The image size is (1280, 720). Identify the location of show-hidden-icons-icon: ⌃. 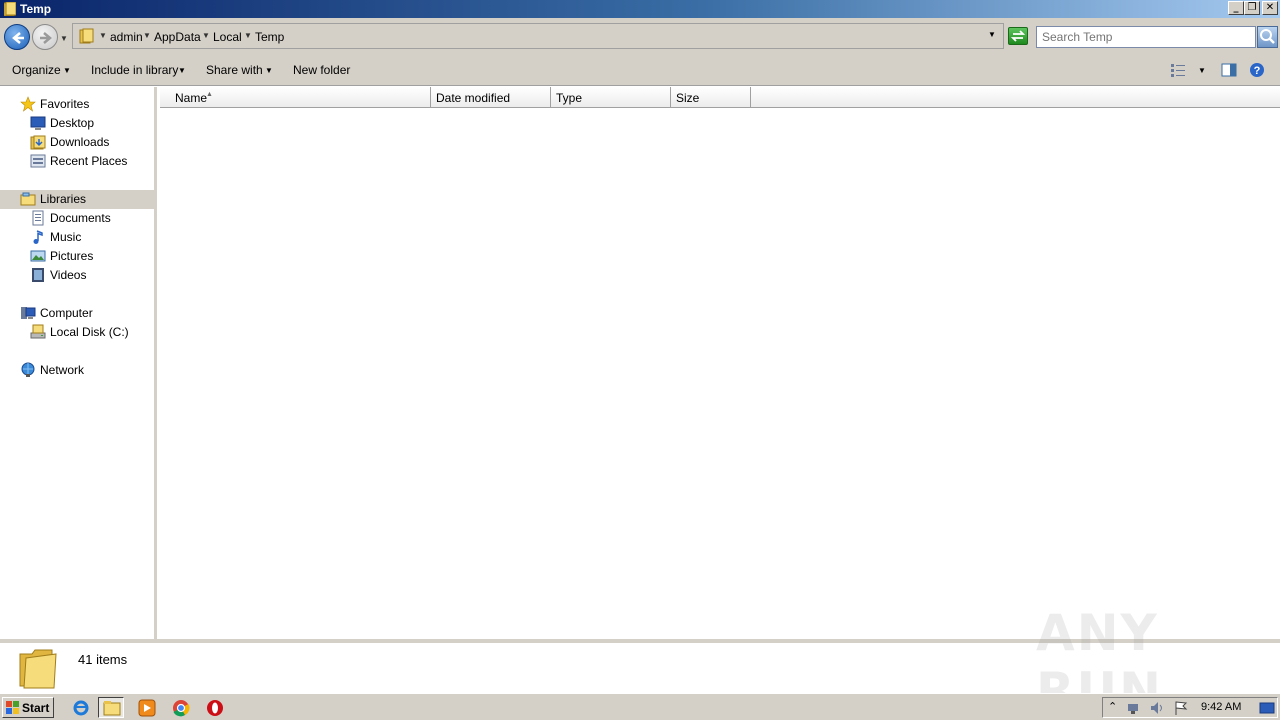
(1112, 706).